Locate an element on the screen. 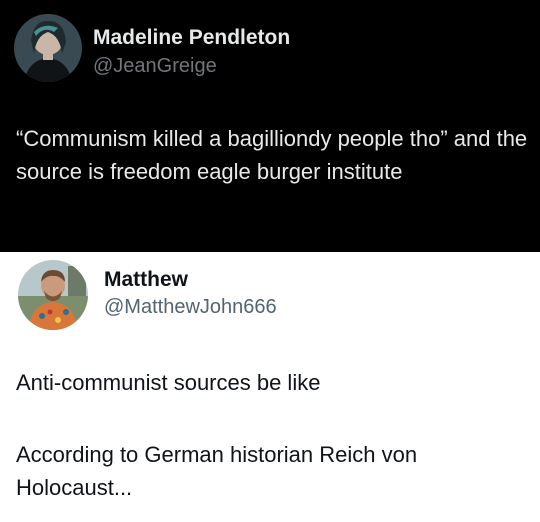 The width and height of the screenshot is (540, 522). tweet-text-paragraph: Anti-communist sources be like is located at coordinates (168, 382).